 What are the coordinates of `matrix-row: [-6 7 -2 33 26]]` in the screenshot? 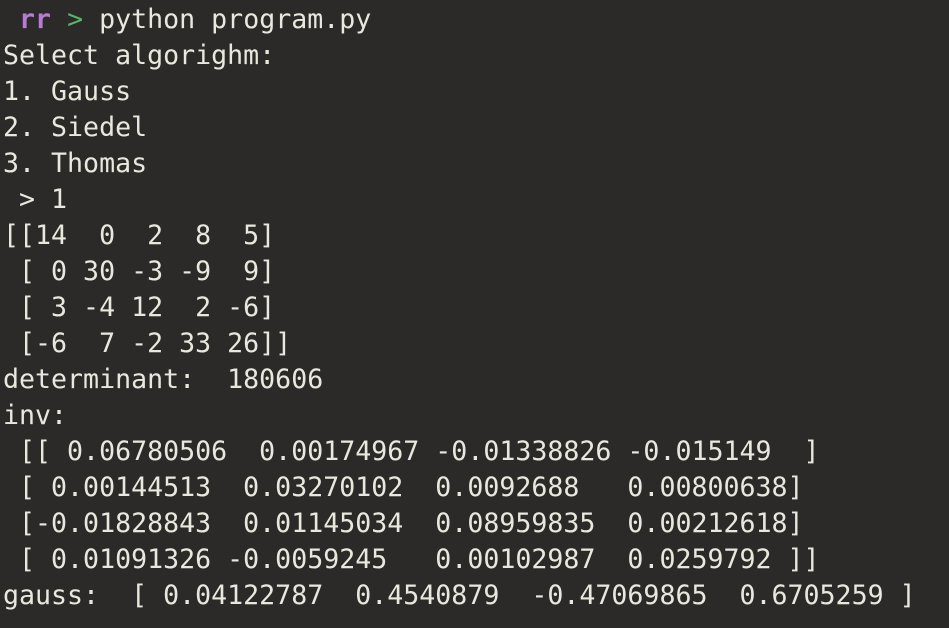 It's located at (147, 343).